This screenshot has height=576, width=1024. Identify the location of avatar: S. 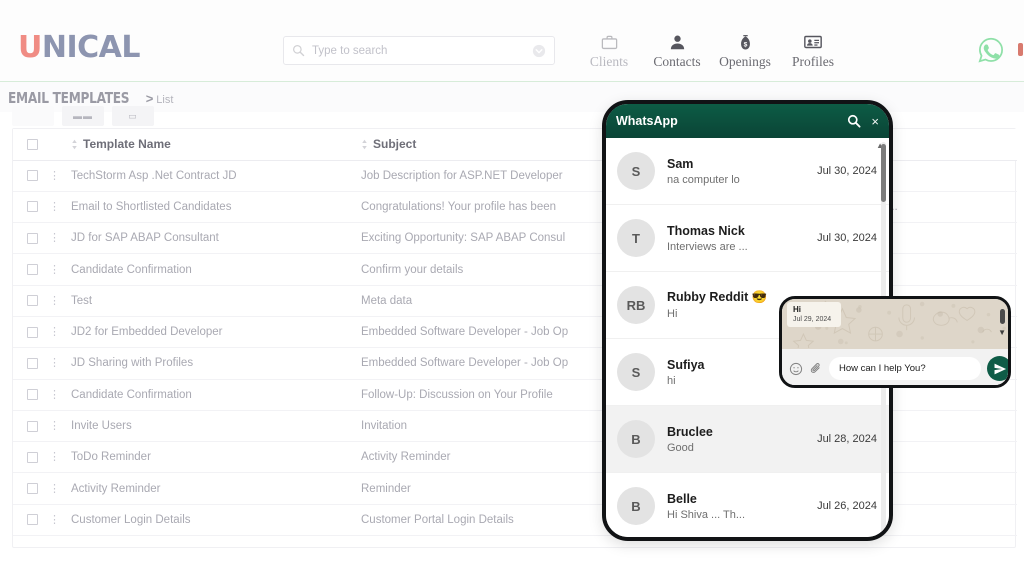
(636, 372).